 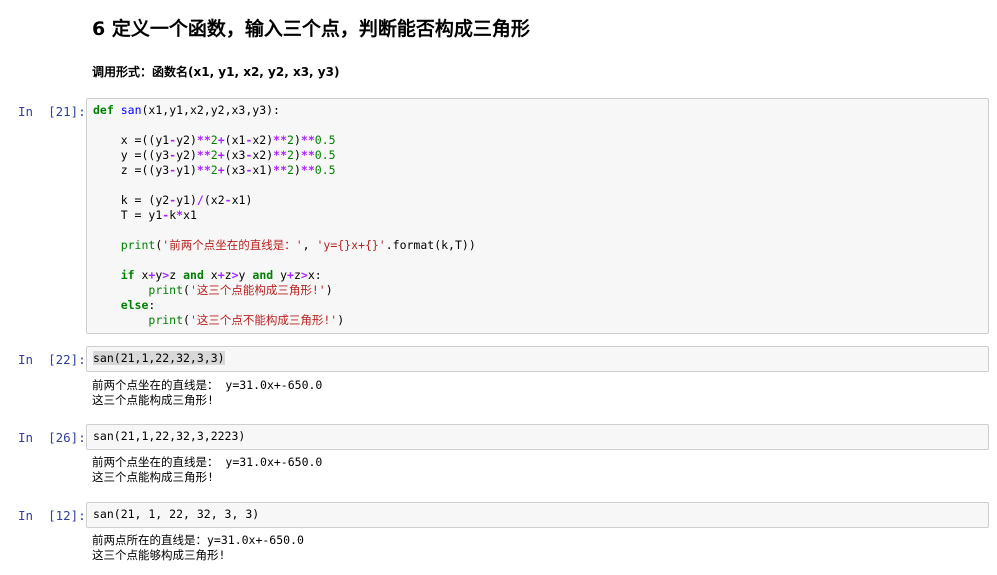 I want to click on code-line: san(21,1,22,32,3,3), so click(x=159, y=358).